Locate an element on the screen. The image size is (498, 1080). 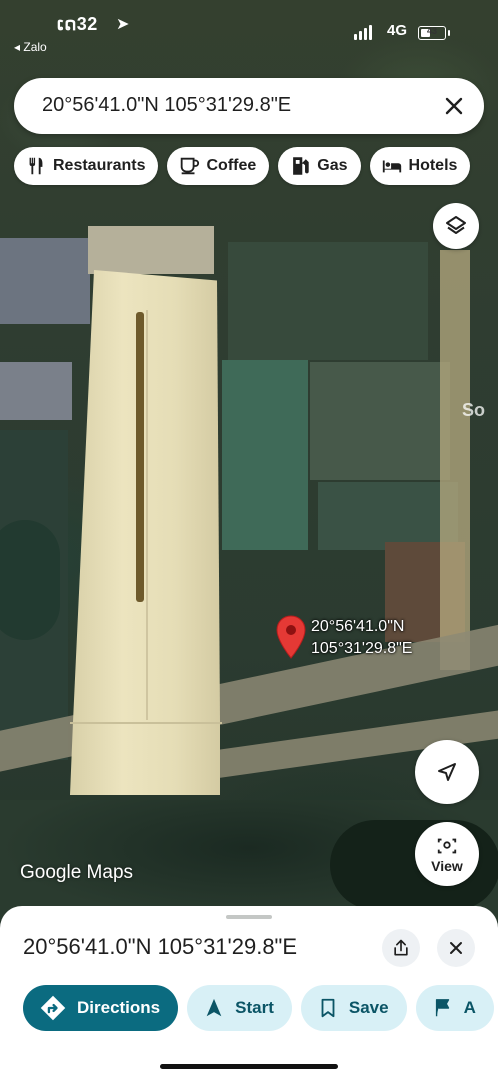
directions-button: Directions is located at coordinates (101, 1008).